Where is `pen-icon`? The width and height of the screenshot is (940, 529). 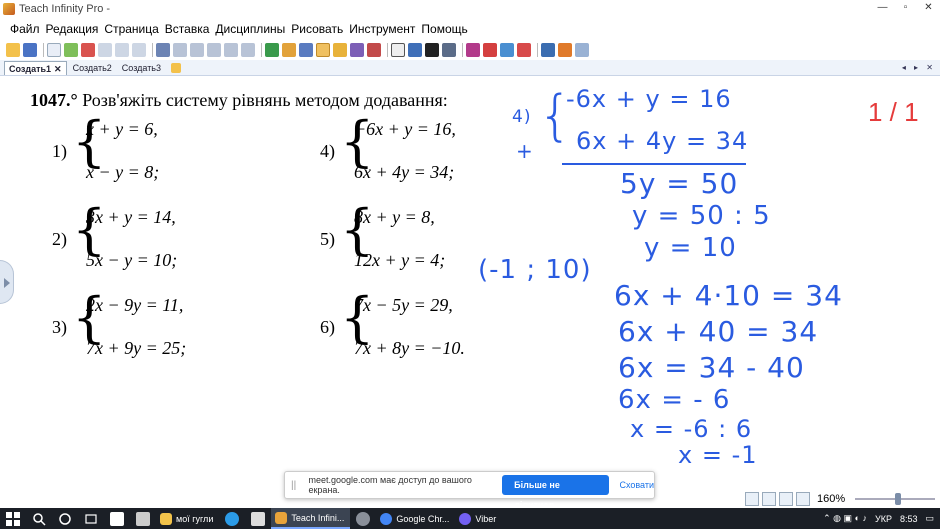
pen-icon is located at coordinates (306, 50).